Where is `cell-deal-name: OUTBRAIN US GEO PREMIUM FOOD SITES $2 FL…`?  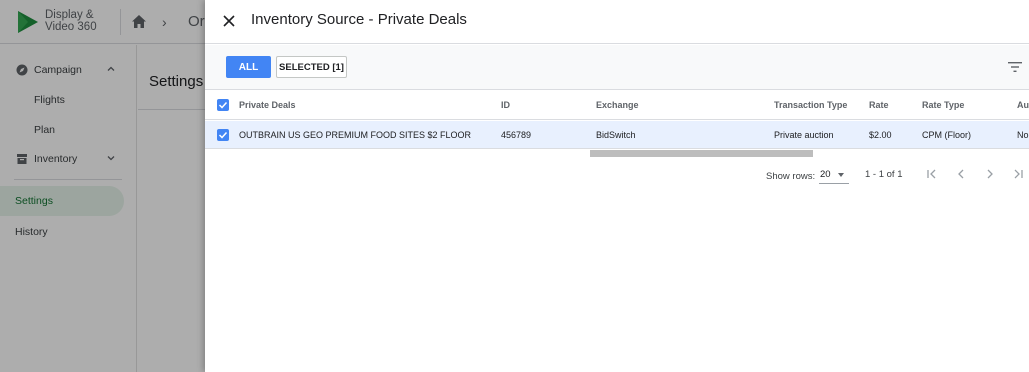 cell-deal-name: OUTBRAIN US GEO PREMIUM FOOD SITES $2 FL… is located at coordinates (355, 135).